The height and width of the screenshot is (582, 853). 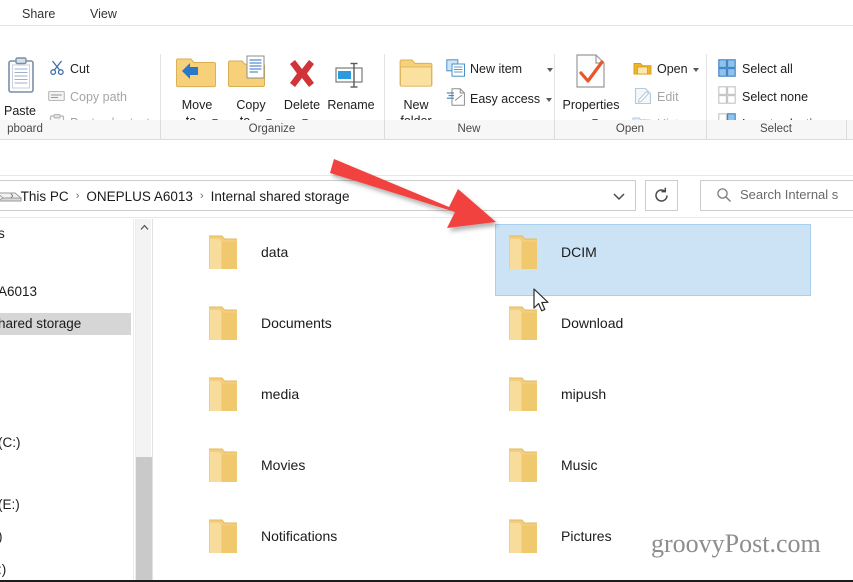 I want to click on new-folder-label-1: New, so click(x=416, y=105).